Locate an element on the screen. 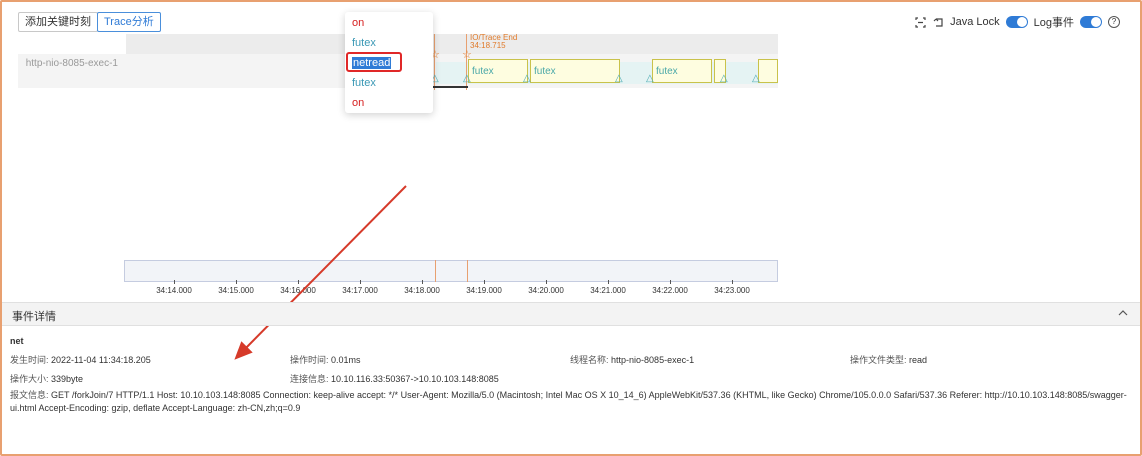 This screenshot has height=456, width=1142. axis-tick-label: 34:17.000 is located at coordinates (360, 290).